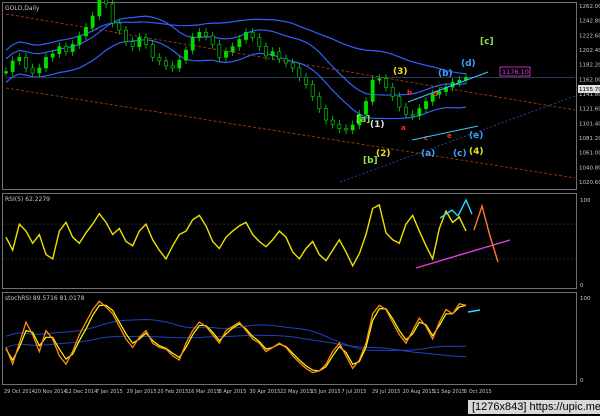 The height and width of the screenshot is (416, 600). Describe the element at coordinates (589, 80) in the screenshot. I see `price-tick-label: 1162.00` at that location.